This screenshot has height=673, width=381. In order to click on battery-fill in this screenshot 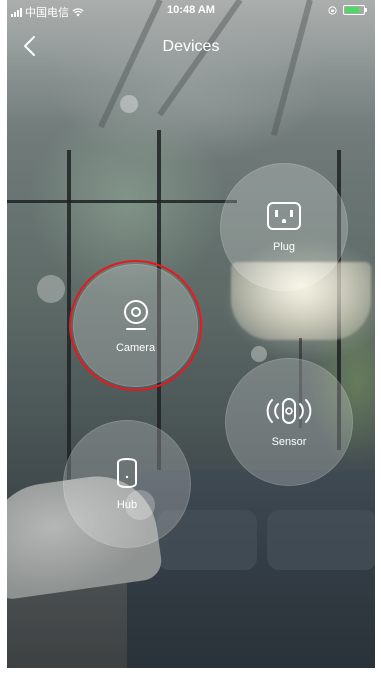, I will do `click(352, 10)`.